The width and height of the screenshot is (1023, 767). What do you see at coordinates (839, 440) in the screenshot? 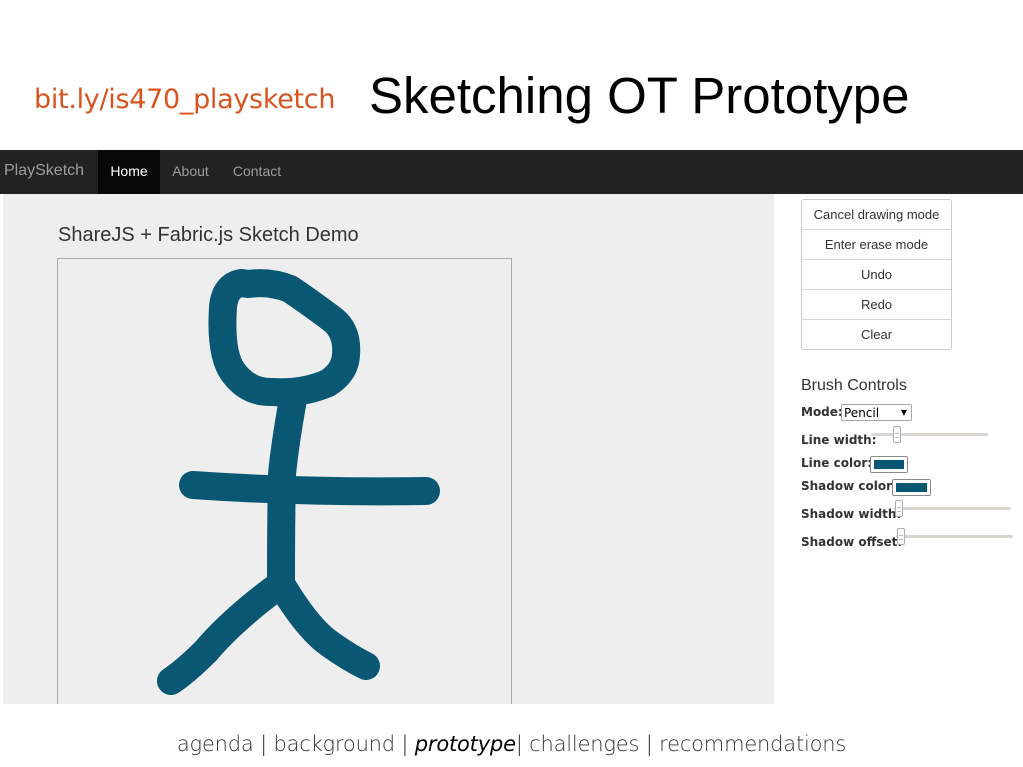
I see `line-width-label: Line width:` at bounding box center [839, 440].